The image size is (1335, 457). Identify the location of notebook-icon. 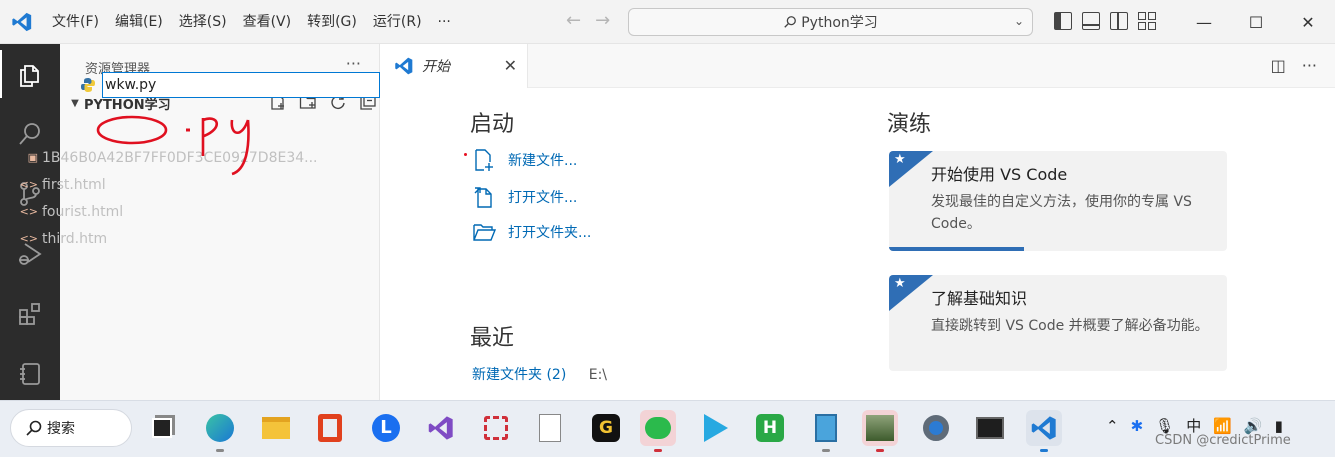
(30, 374).